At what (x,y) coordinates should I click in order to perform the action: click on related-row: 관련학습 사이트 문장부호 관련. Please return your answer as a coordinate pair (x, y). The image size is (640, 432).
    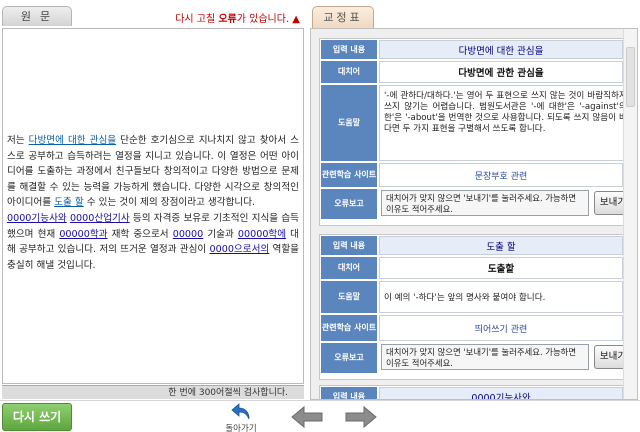
    Looking at the image, I should click on (472, 175).